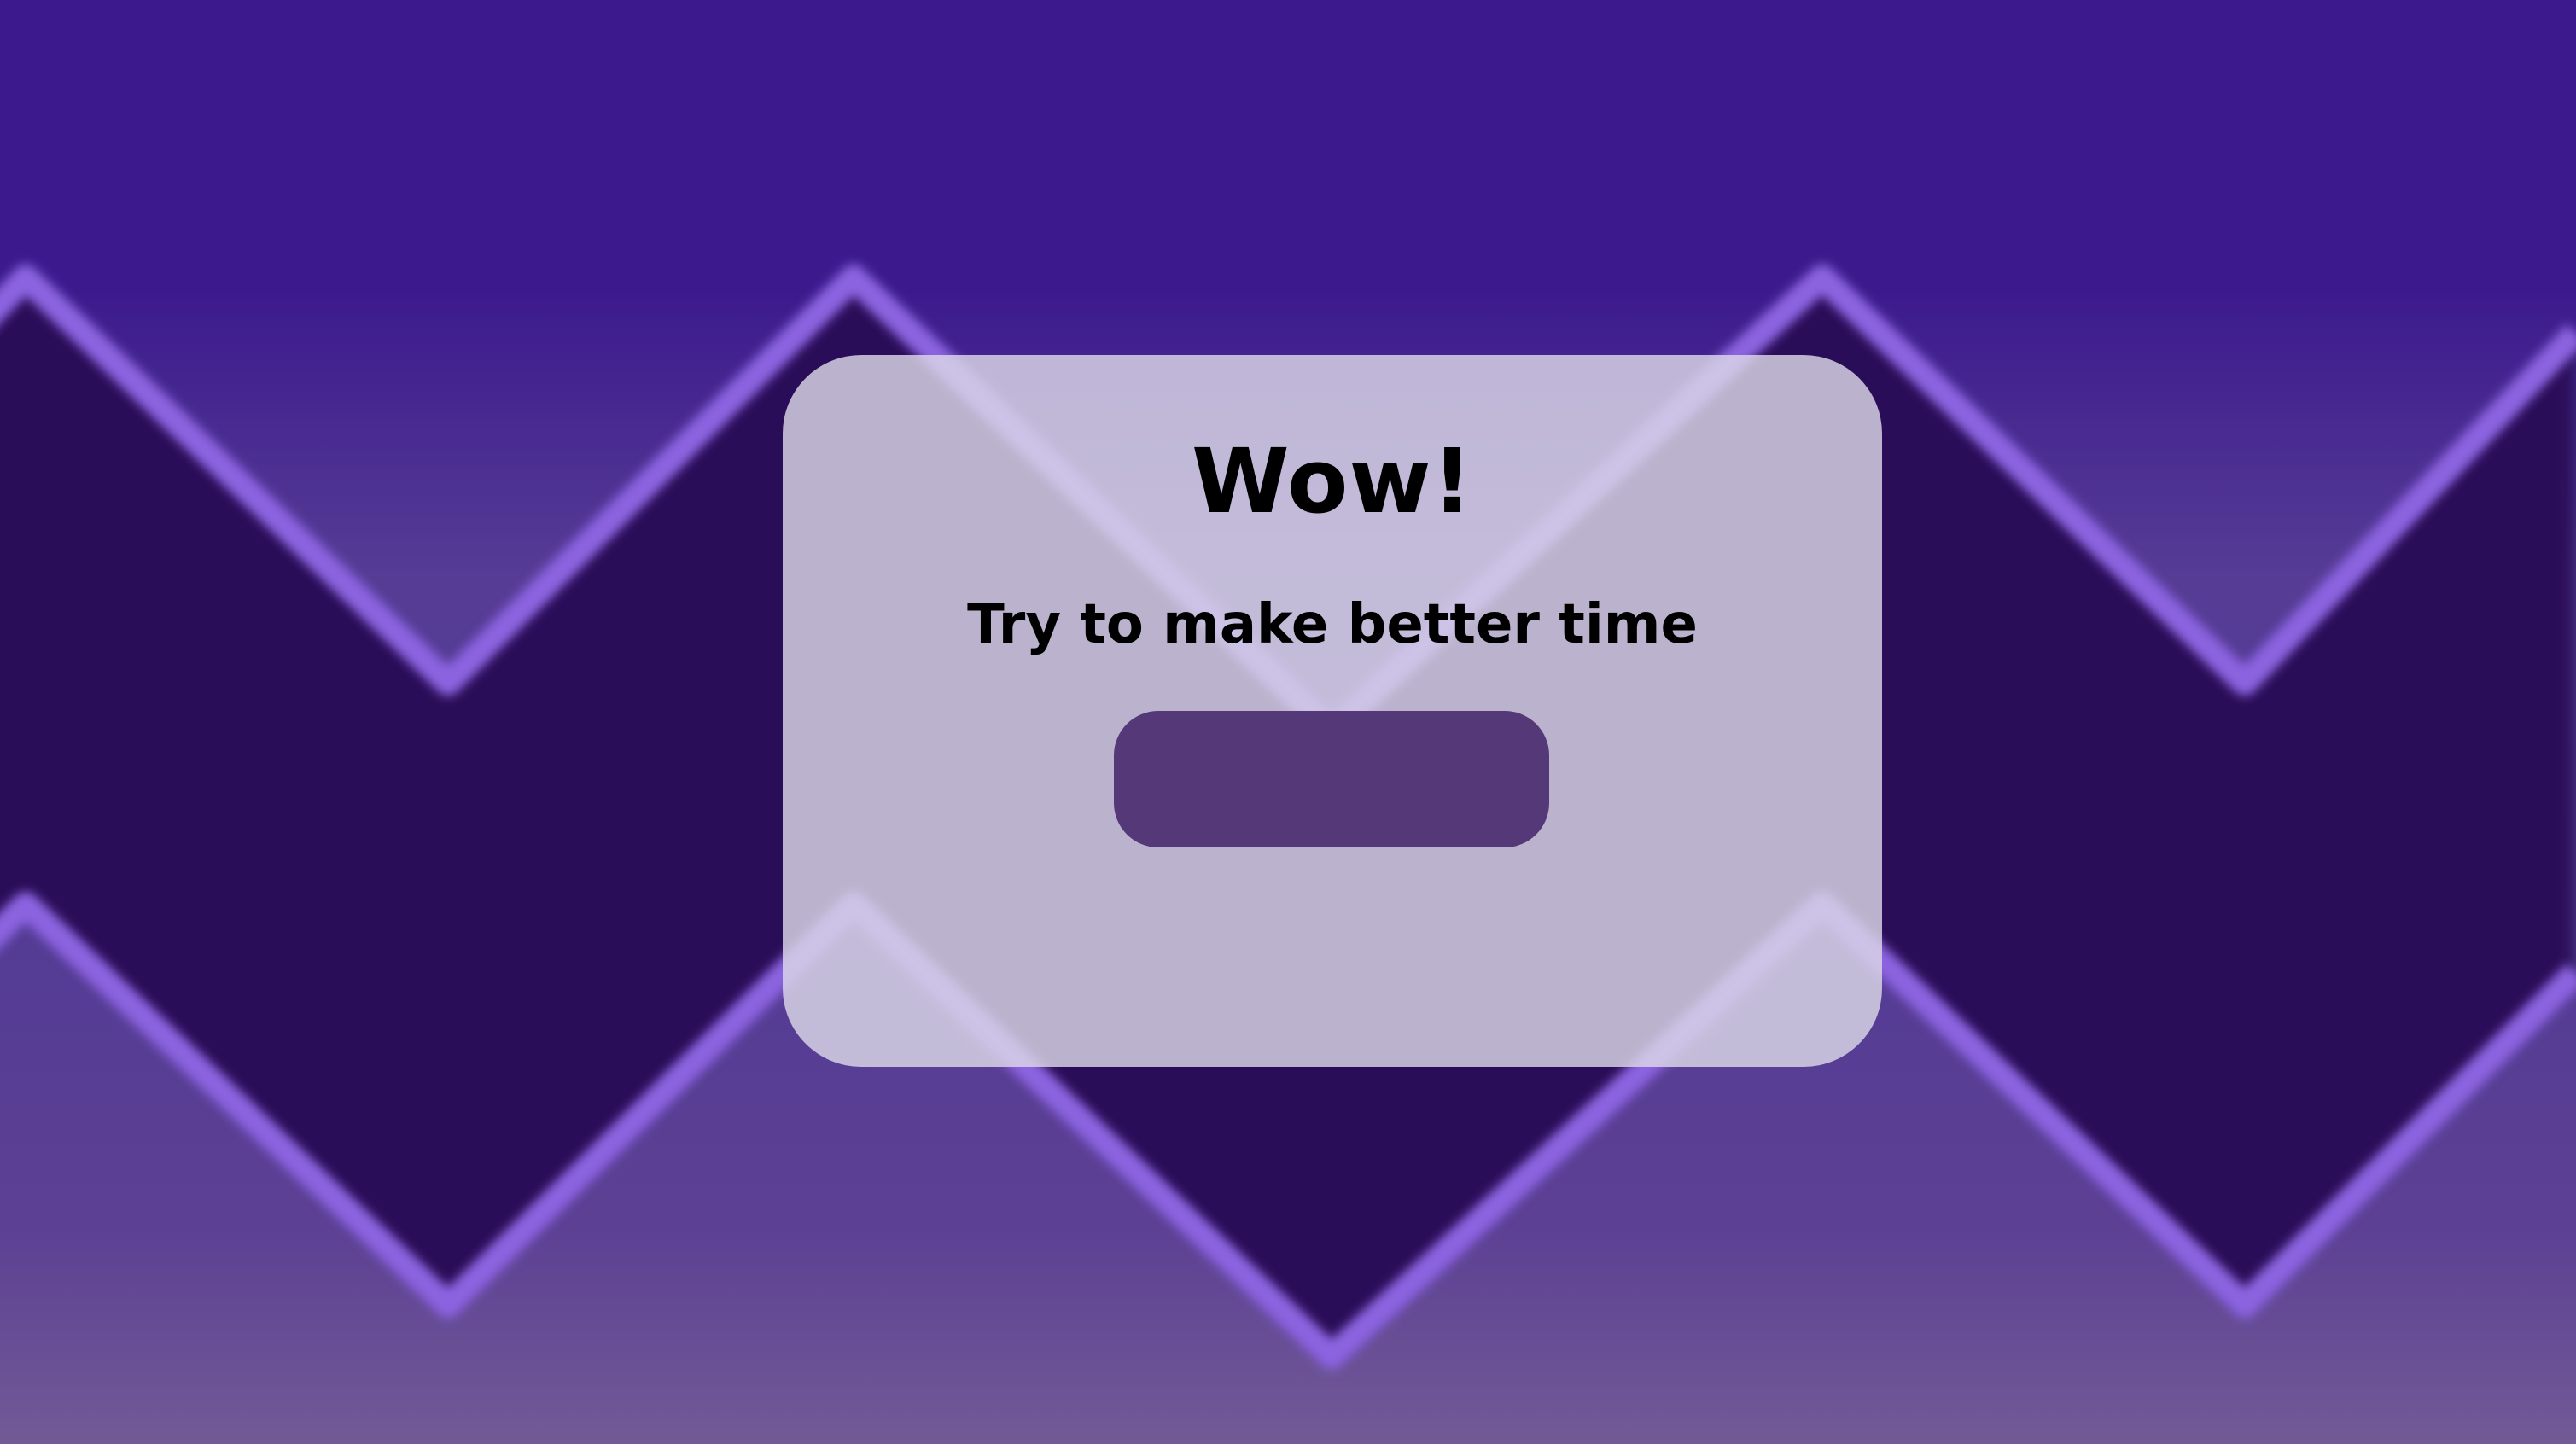  I want to click on continue-button, so click(1331, 779).